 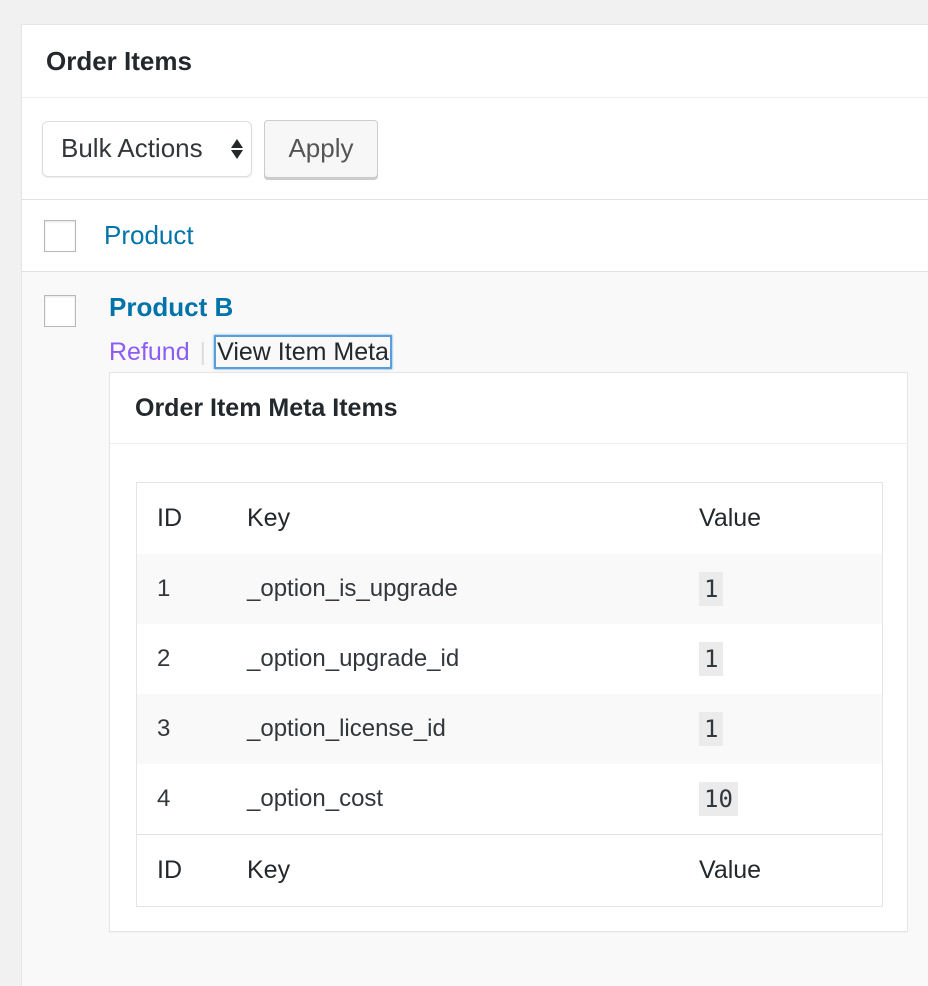 I want to click on meta-col-id: ID, so click(x=169, y=518).